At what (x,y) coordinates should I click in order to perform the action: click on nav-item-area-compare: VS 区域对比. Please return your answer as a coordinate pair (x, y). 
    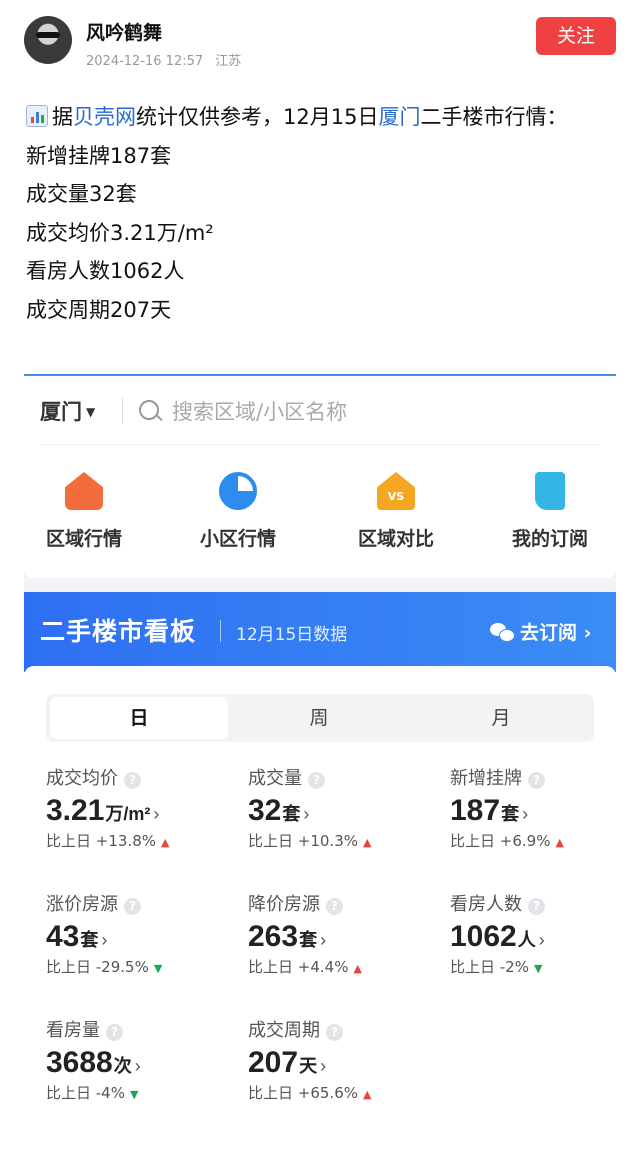
    Looking at the image, I should click on (396, 511).